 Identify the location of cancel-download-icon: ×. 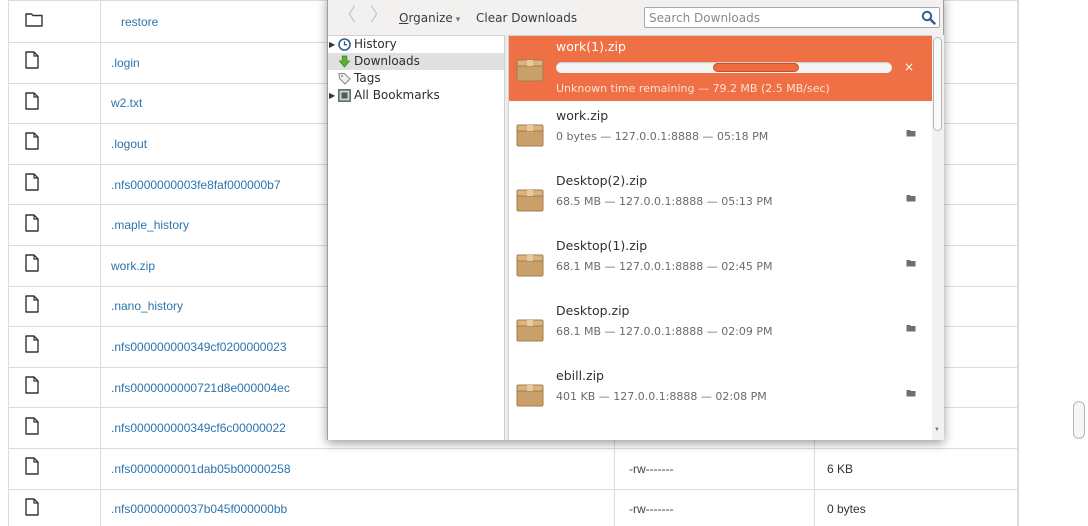
(909, 67).